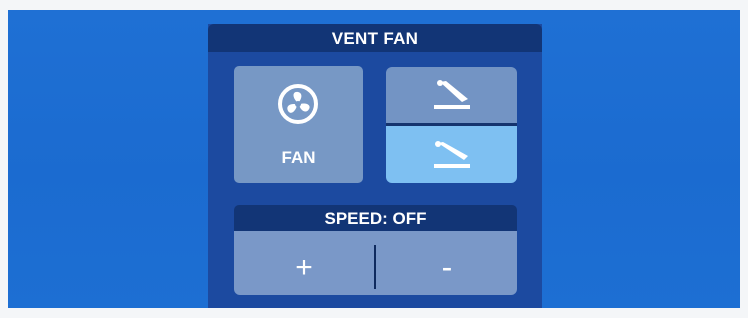  I want to click on louver-open-icon, so click(452, 94).